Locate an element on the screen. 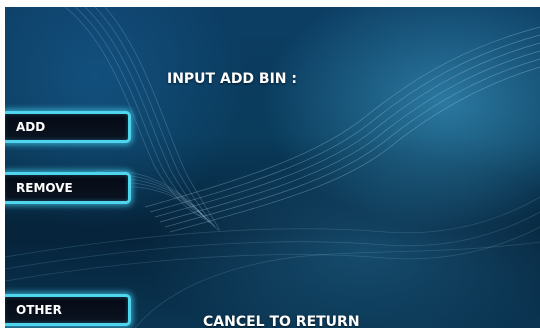  remove-button: REMOVE is located at coordinates (68, 188).